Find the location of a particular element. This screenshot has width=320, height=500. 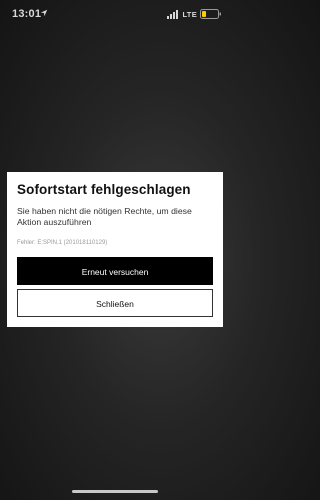

retry-button: Erneut versuchen is located at coordinates (115, 271).